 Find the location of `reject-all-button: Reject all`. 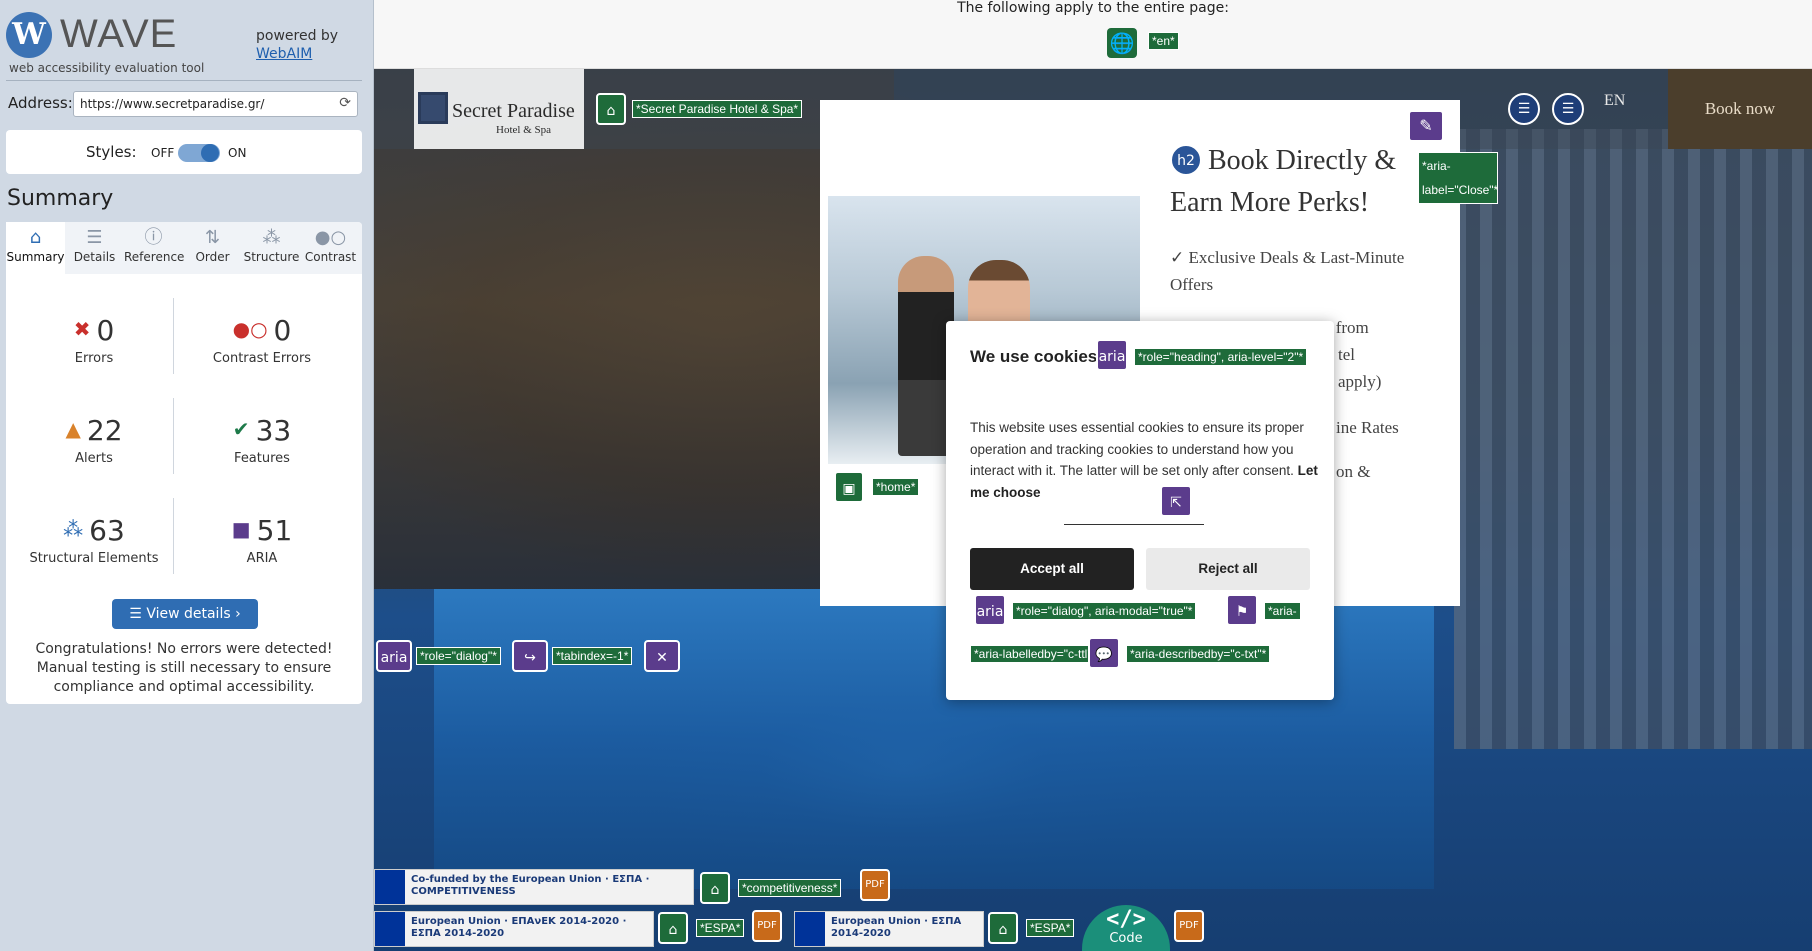

reject-all-button: Reject all is located at coordinates (1228, 569).